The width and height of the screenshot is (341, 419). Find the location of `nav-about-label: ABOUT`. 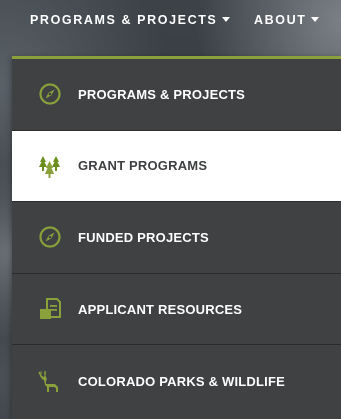

nav-about-label: ABOUT is located at coordinates (280, 20).